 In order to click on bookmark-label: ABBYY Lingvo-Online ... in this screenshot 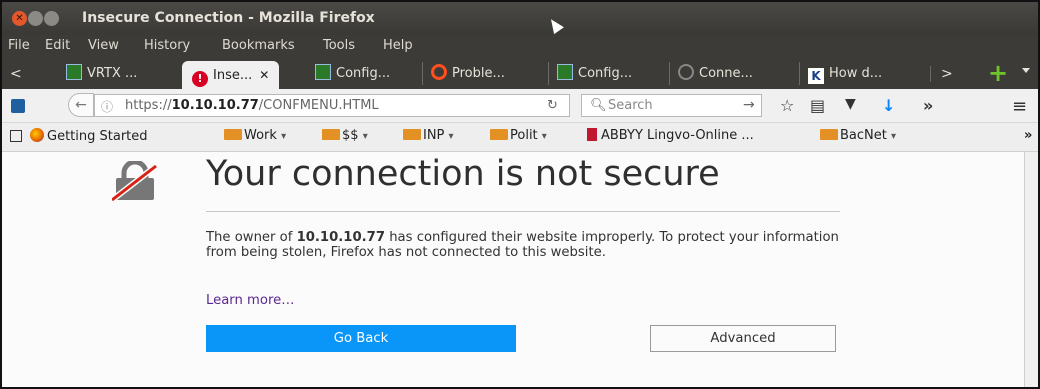, I will do `click(677, 135)`.